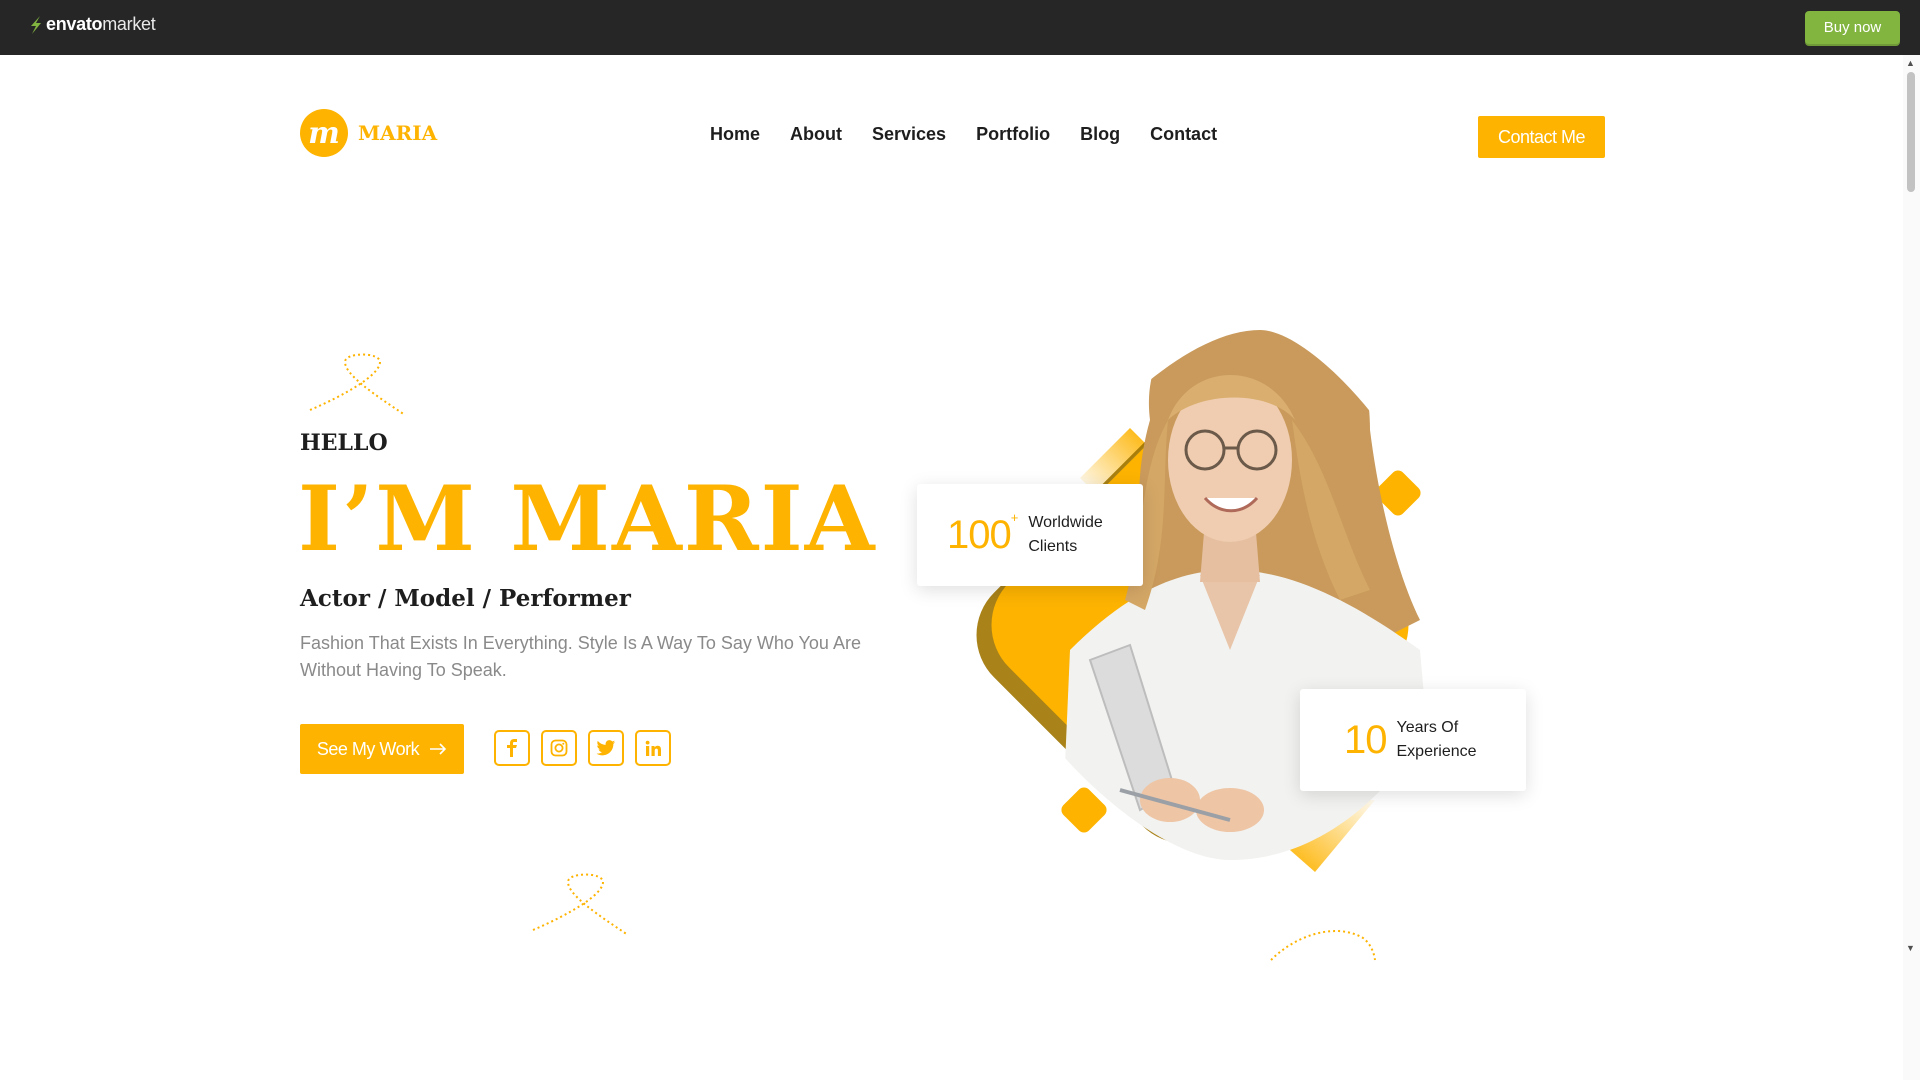 Image resolution: width=1920 pixels, height=1080 pixels. Describe the element at coordinates (1541, 137) in the screenshot. I see `contact-me-button: Contact Me` at that location.